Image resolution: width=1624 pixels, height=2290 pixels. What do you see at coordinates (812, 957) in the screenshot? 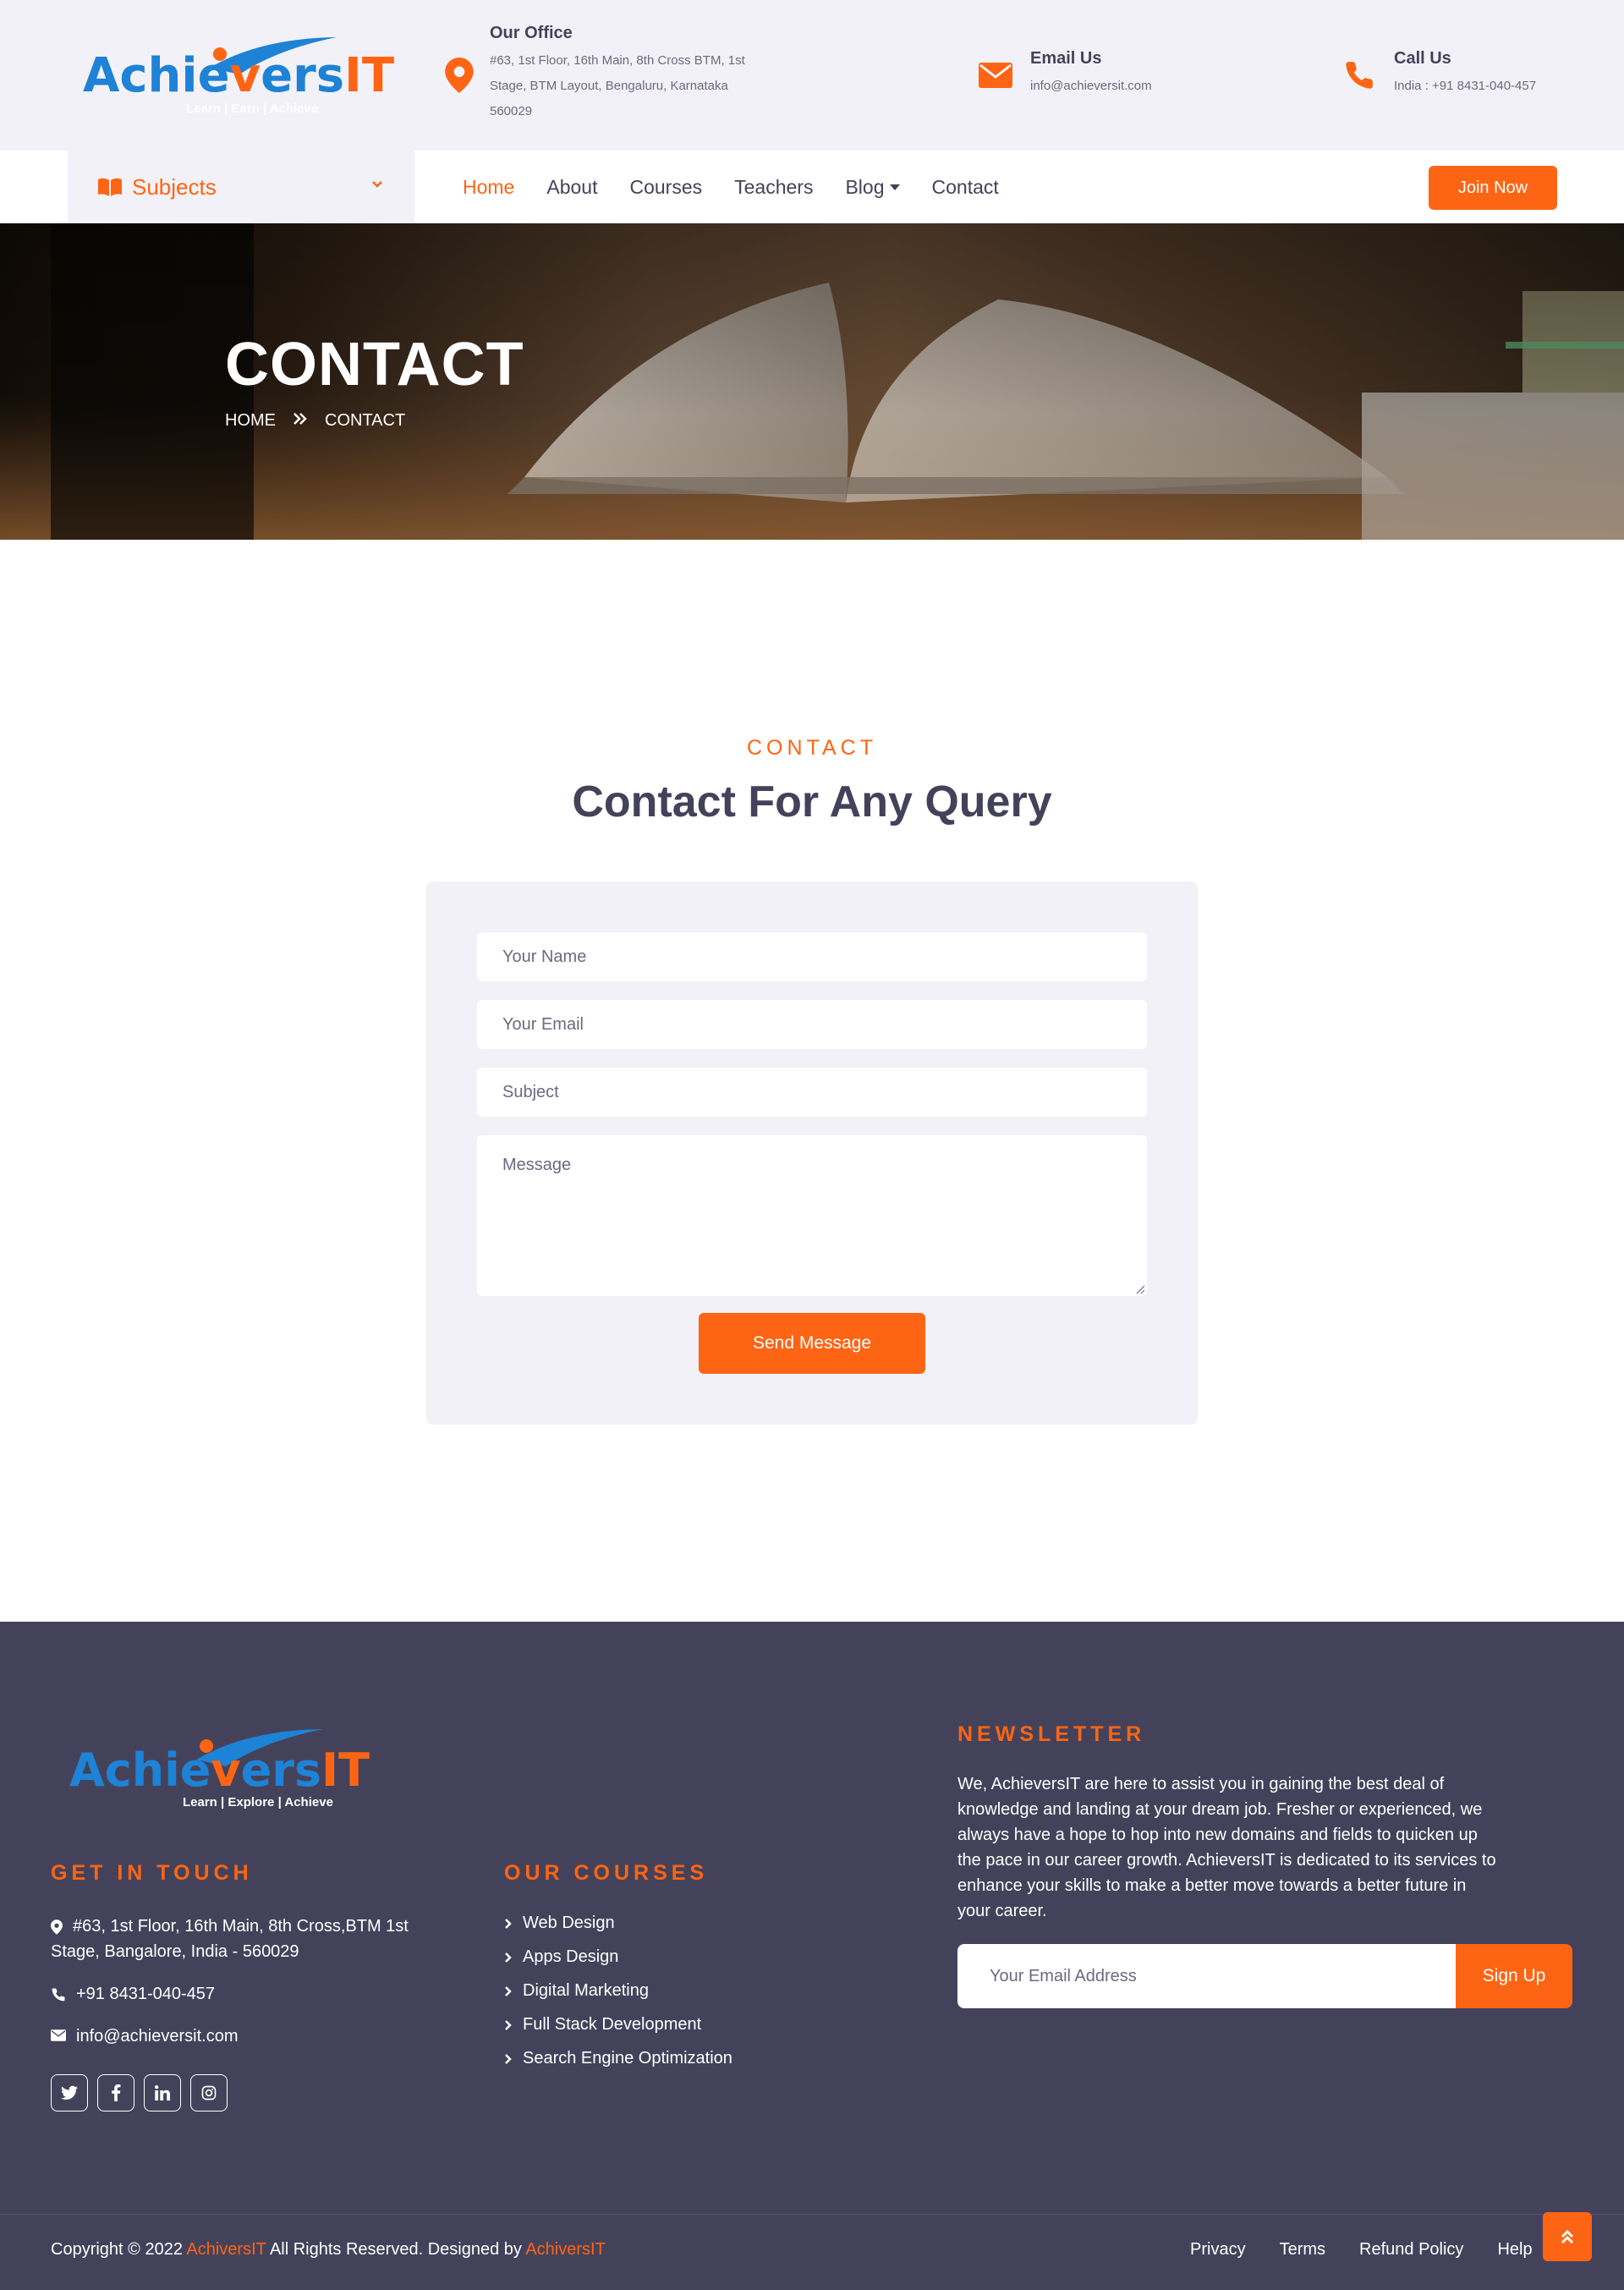
I see `name-input: Your Name` at bounding box center [812, 957].